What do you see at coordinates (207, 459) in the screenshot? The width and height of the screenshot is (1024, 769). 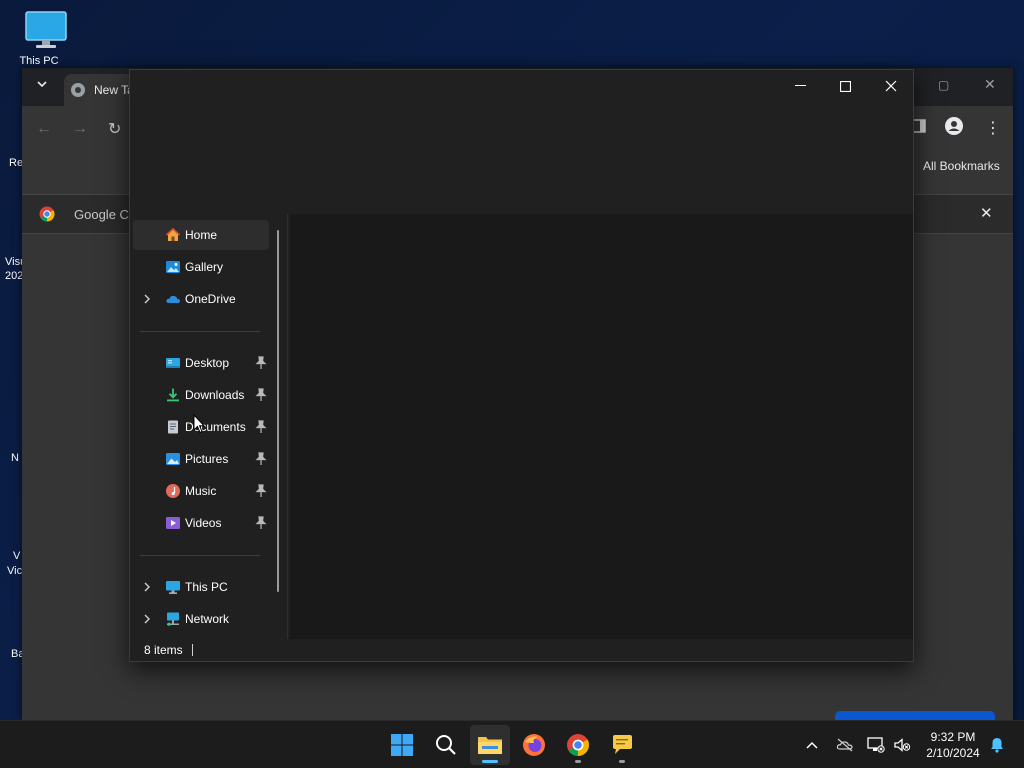 I see `nav-item-label: Pictures` at bounding box center [207, 459].